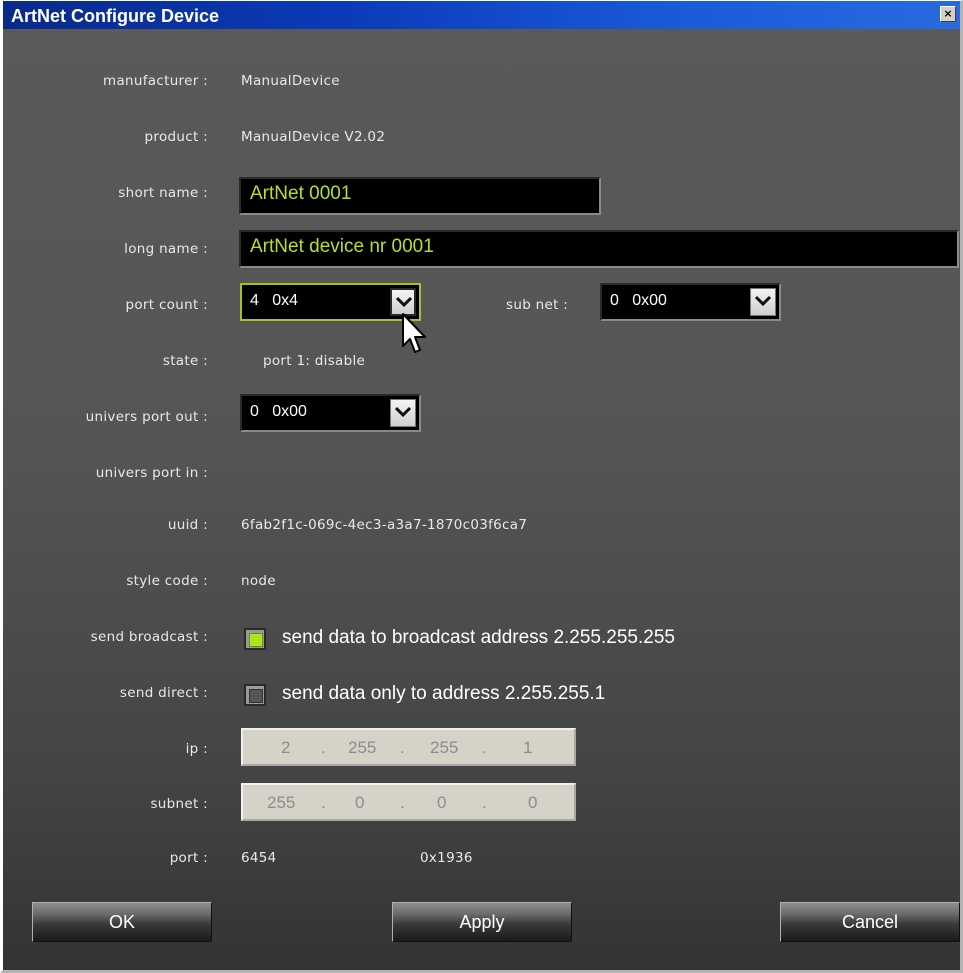 The image size is (963, 973). What do you see at coordinates (870, 922) in the screenshot?
I see `cancel-button: Cancel` at bounding box center [870, 922].